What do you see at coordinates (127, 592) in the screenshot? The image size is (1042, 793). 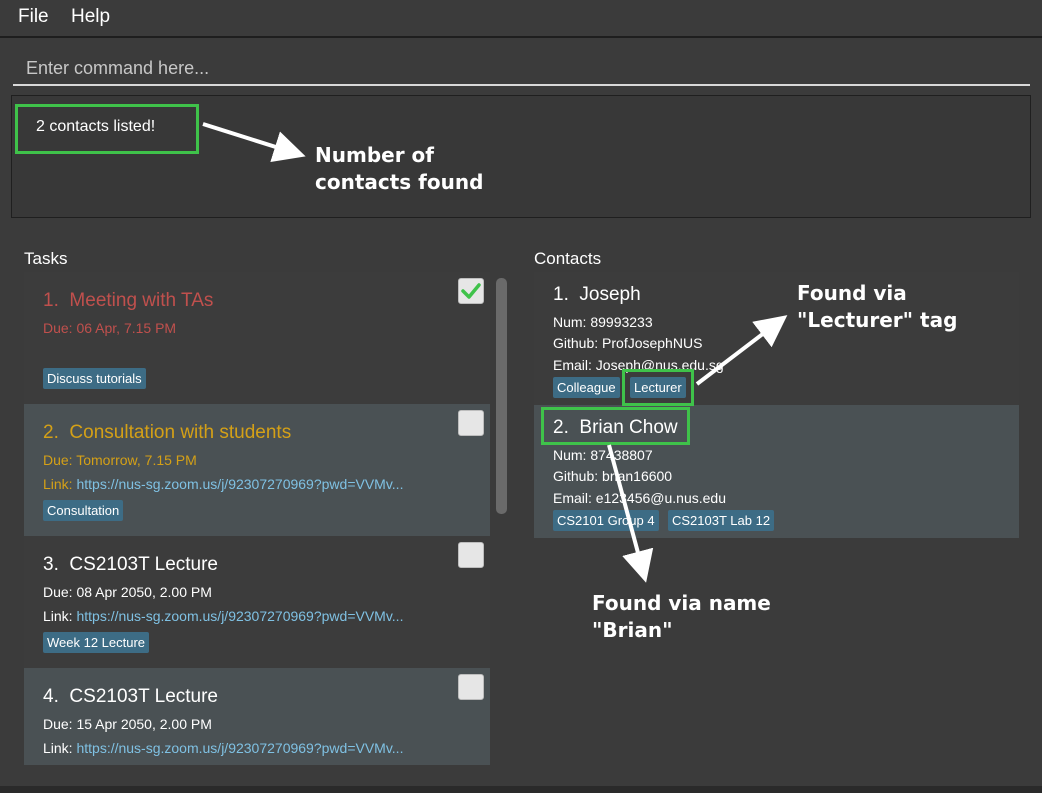 I see `task-due: Due: 08 Apr 2050, 2.00 PM` at bounding box center [127, 592].